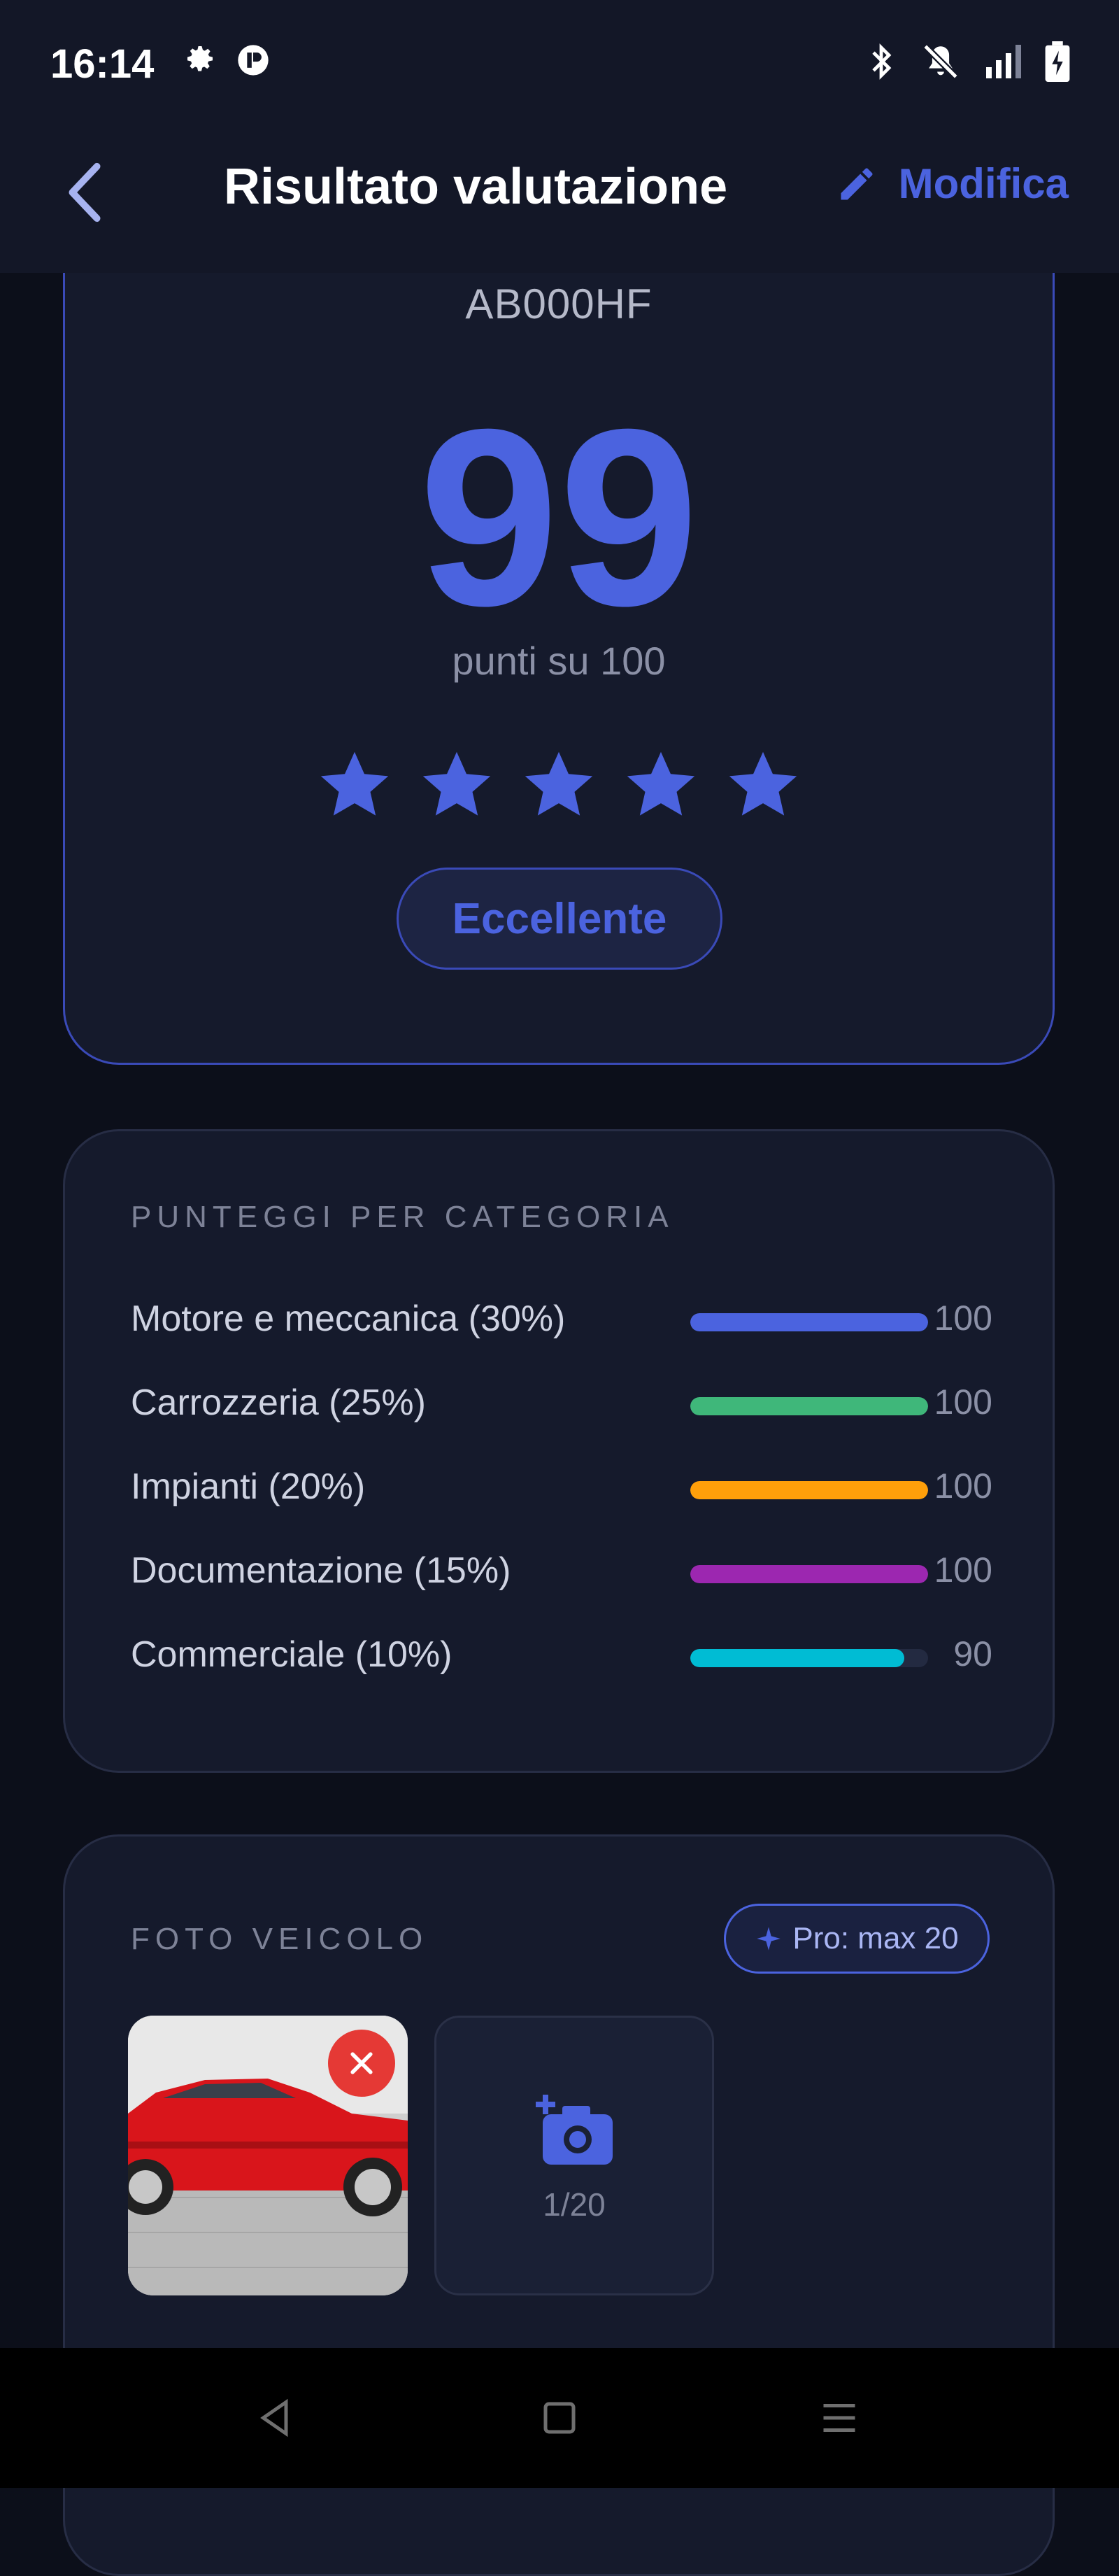  Describe the element at coordinates (559, 661) in the screenshot. I see `score-caption: punti su 100` at that location.